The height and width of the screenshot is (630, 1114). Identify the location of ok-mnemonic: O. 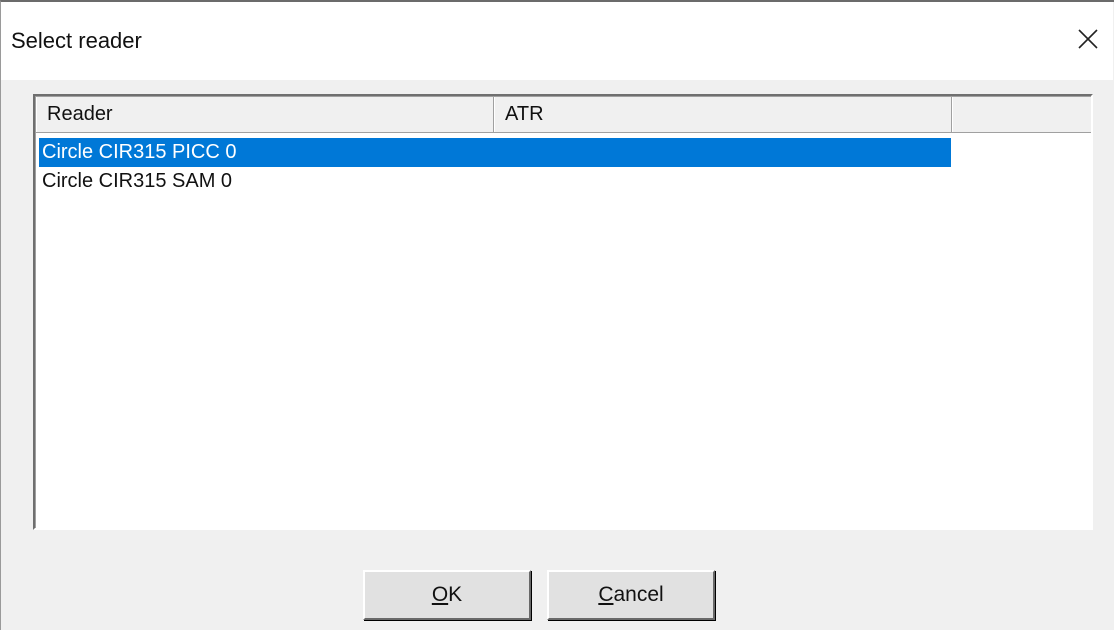
(440, 594).